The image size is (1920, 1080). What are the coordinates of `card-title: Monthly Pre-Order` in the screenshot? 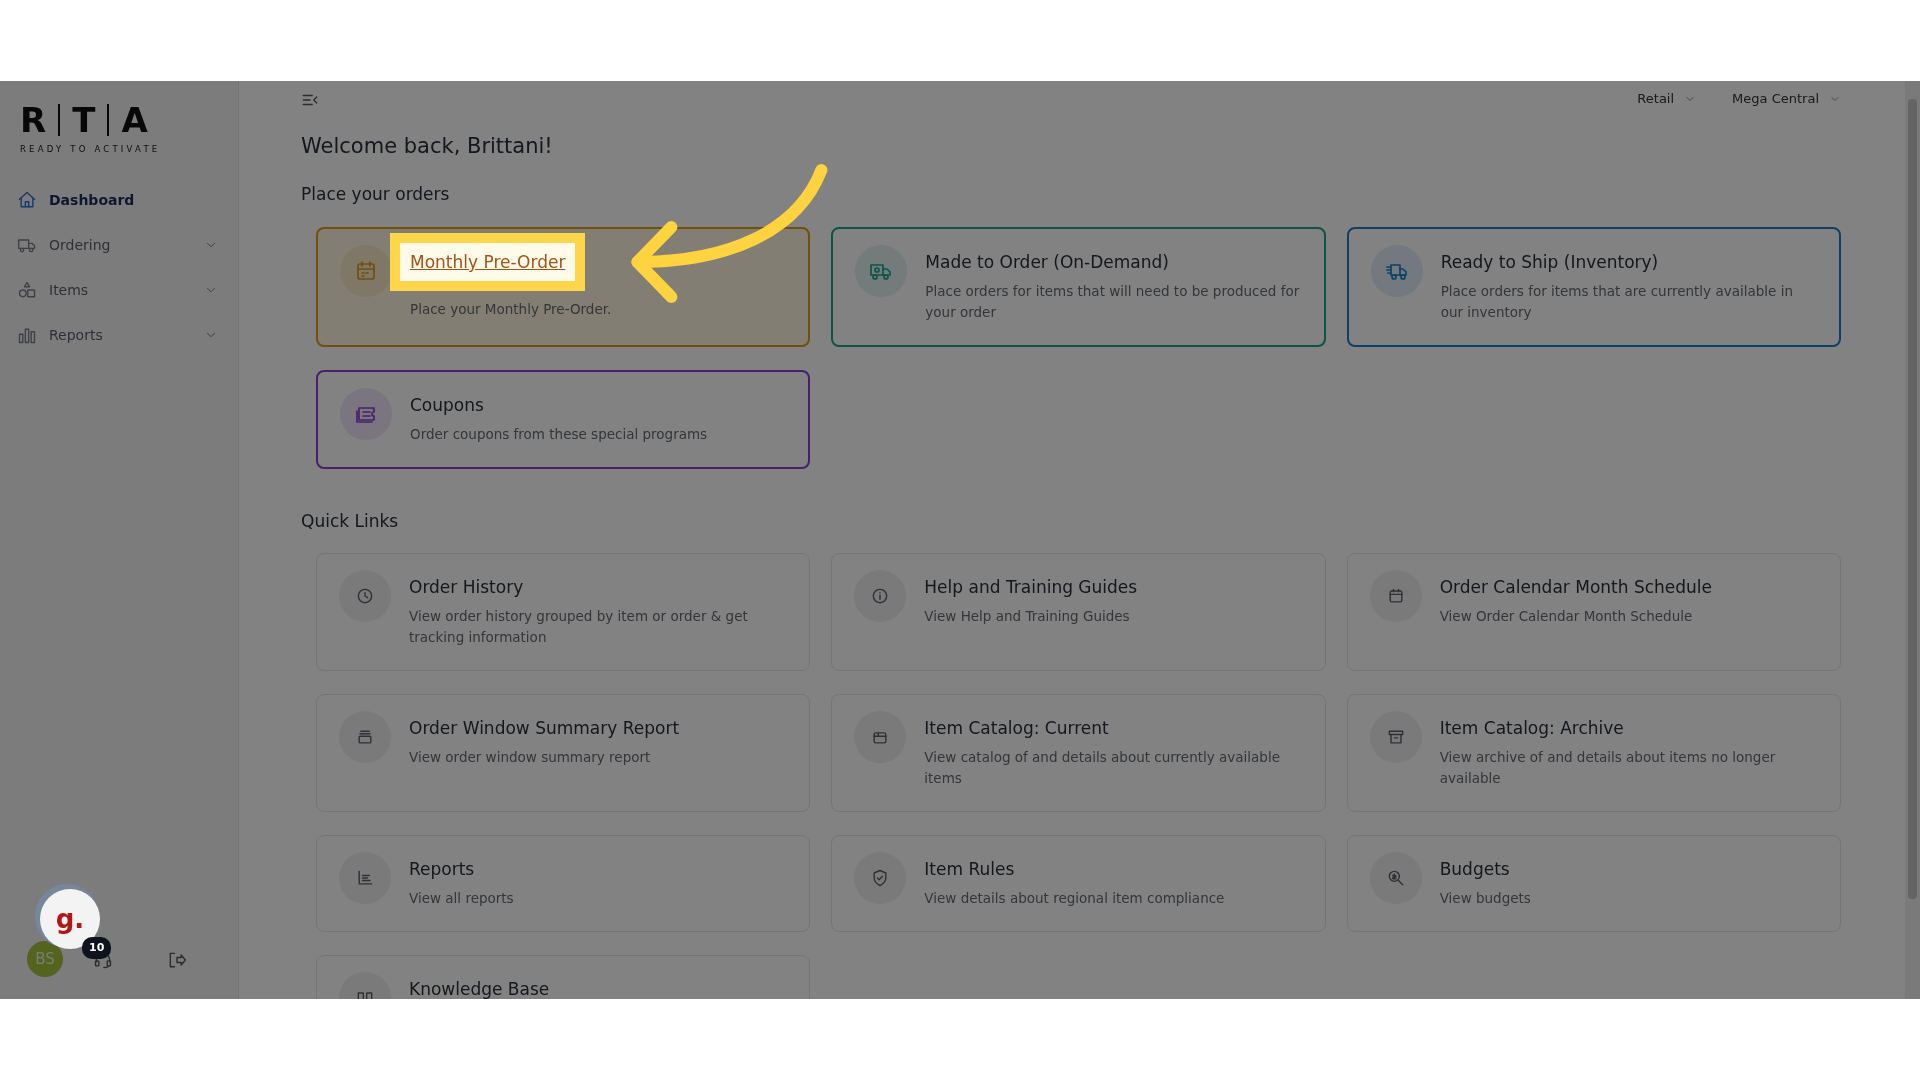 It's located at (488, 262).